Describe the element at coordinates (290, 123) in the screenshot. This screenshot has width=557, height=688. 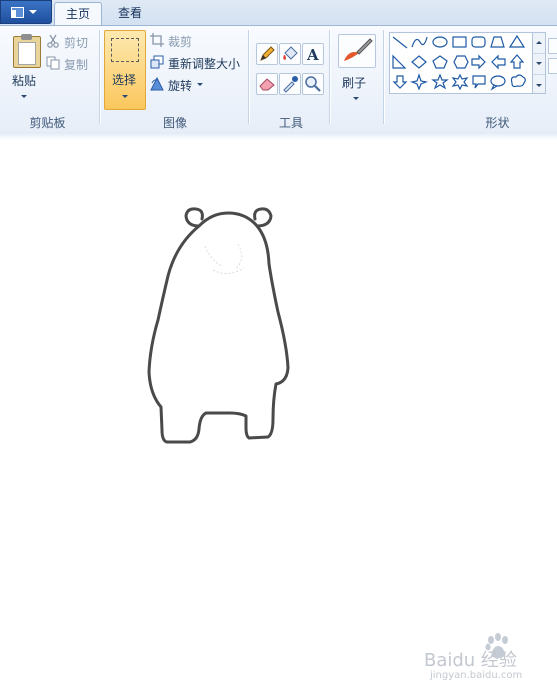
I see `tools-group-label: 工具` at that location.